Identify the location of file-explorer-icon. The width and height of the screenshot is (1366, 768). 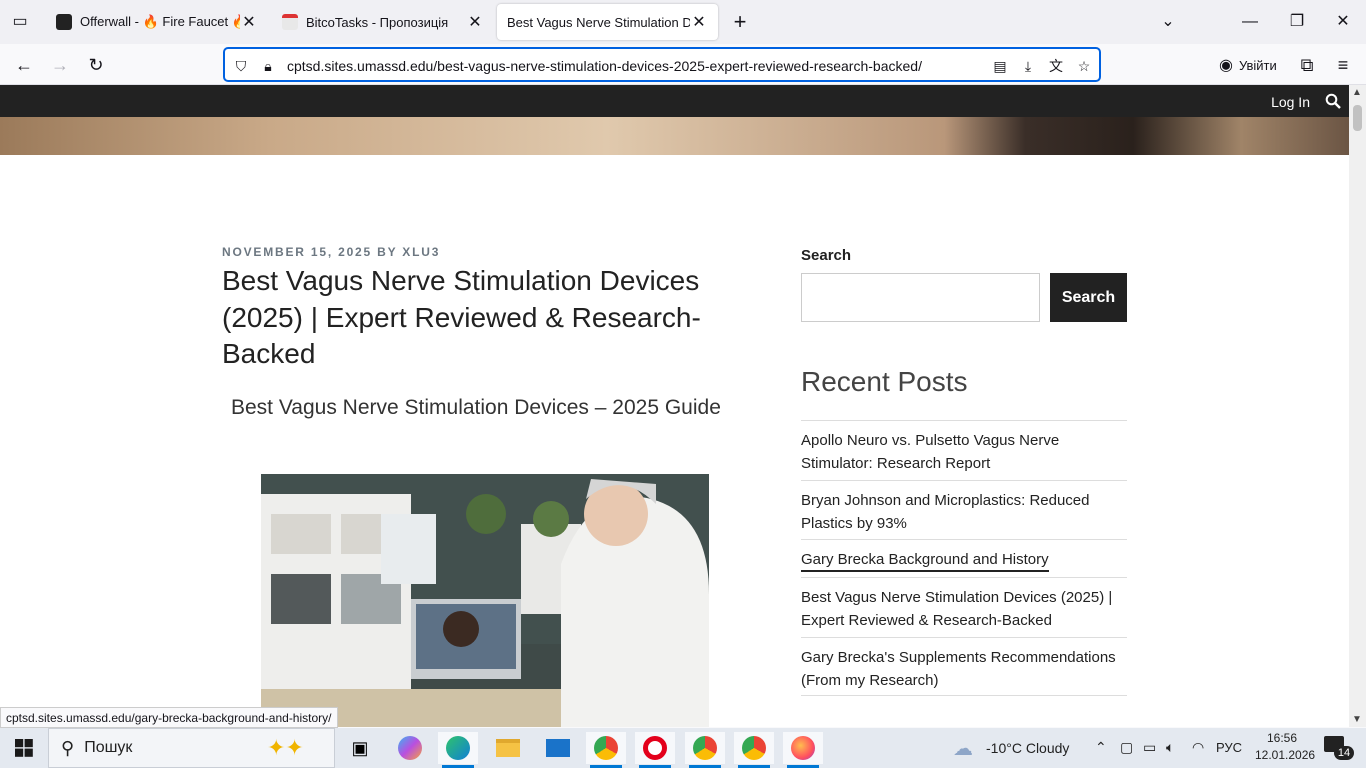
(508, 748).